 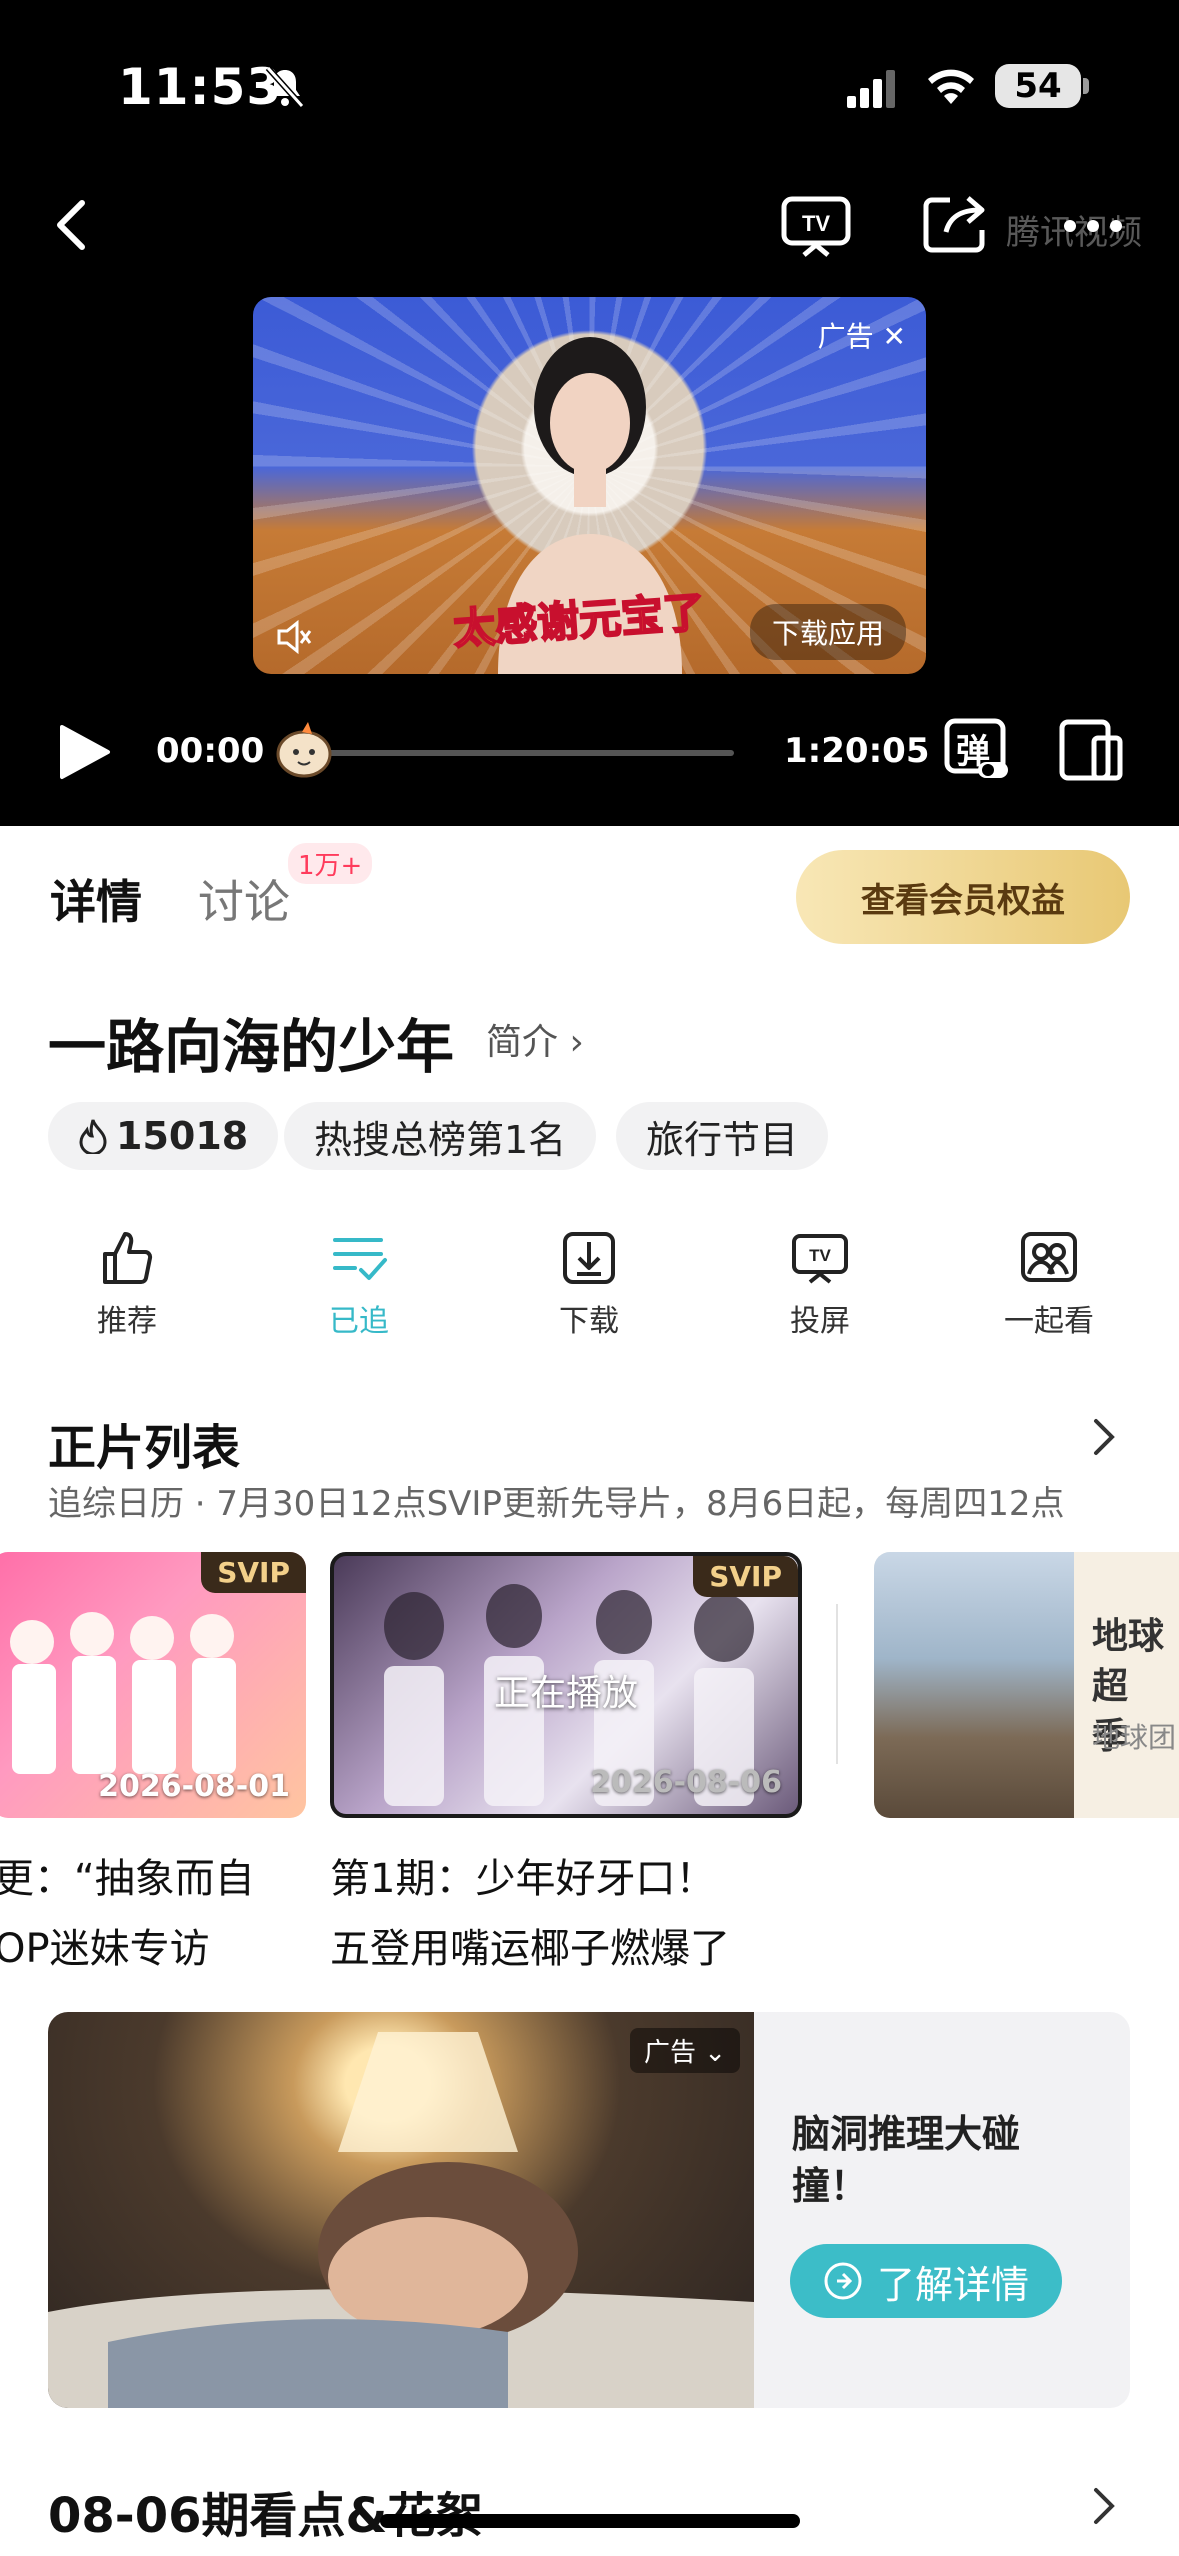 I want to click on share-icon, so click(x=956, y=223).